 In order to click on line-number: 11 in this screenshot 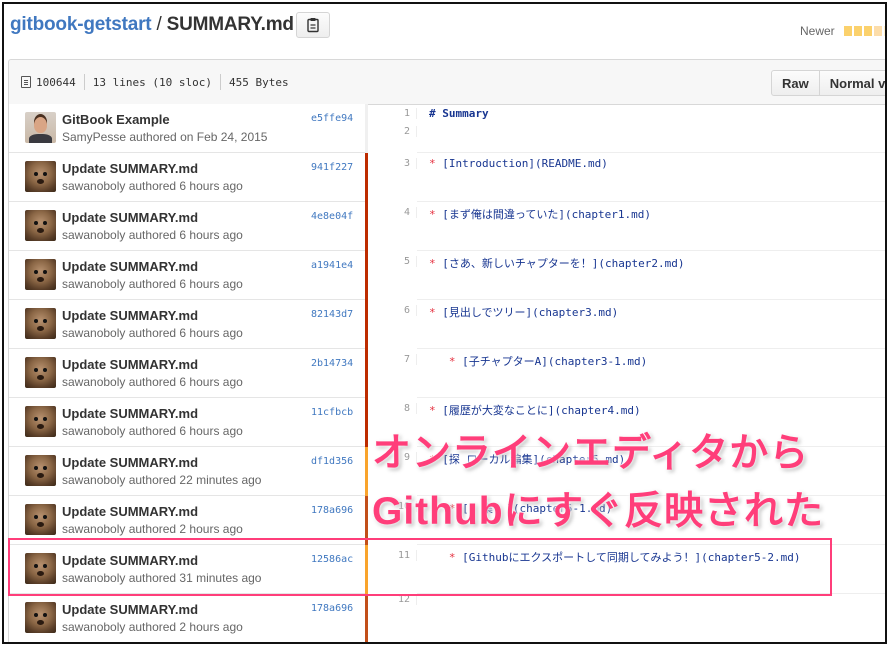, I will do `click(393, 555)`.